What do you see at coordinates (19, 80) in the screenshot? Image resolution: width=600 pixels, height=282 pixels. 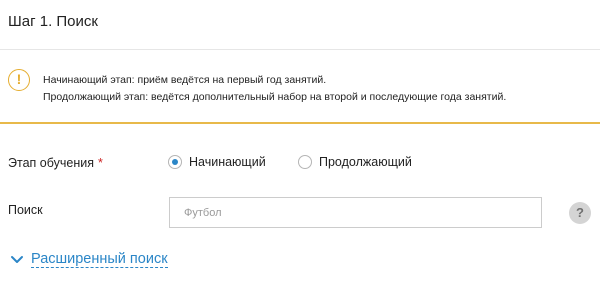 I see `exclamation-icon: !` at bounding box center [19, 80].